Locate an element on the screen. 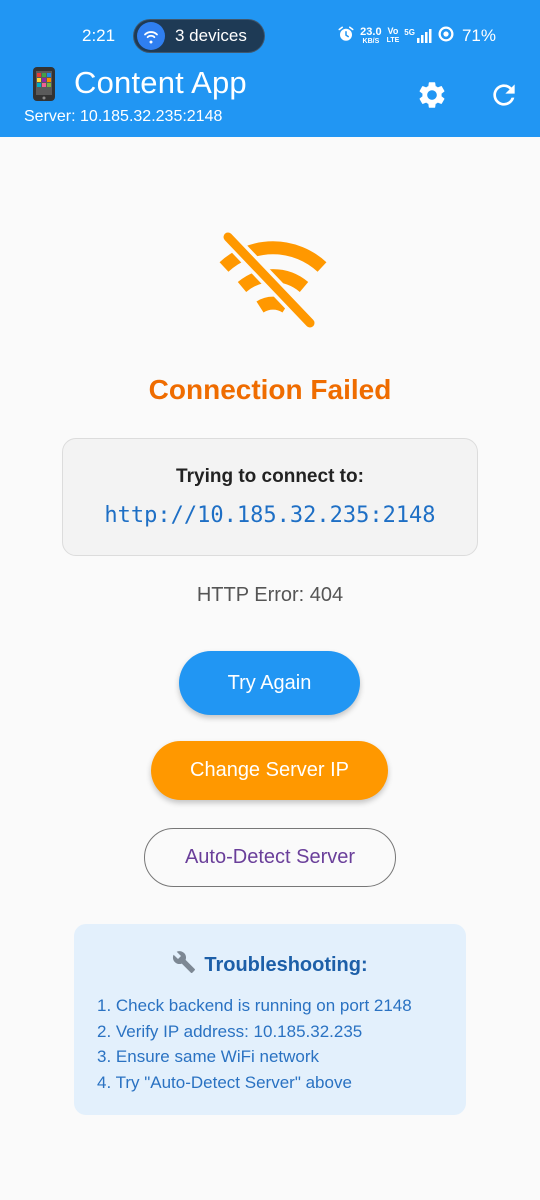 This screenshot has width=540, height=1200. status-icons: 23.0 KB/S Vo LTE 5G 71% is located at coordinates (416, 36).